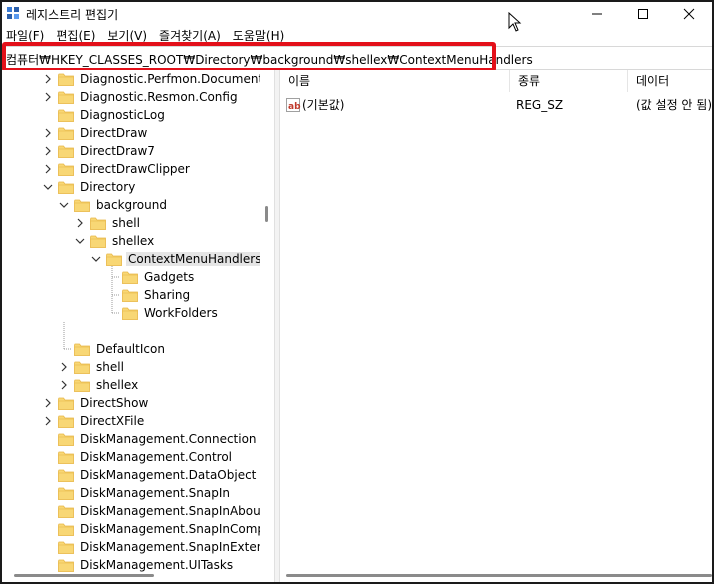  What do you see at coordinates (135, 169) in the screenshot?
I see `tree-item-label: DirectDrawClipper` at bounding box center [135, 169].